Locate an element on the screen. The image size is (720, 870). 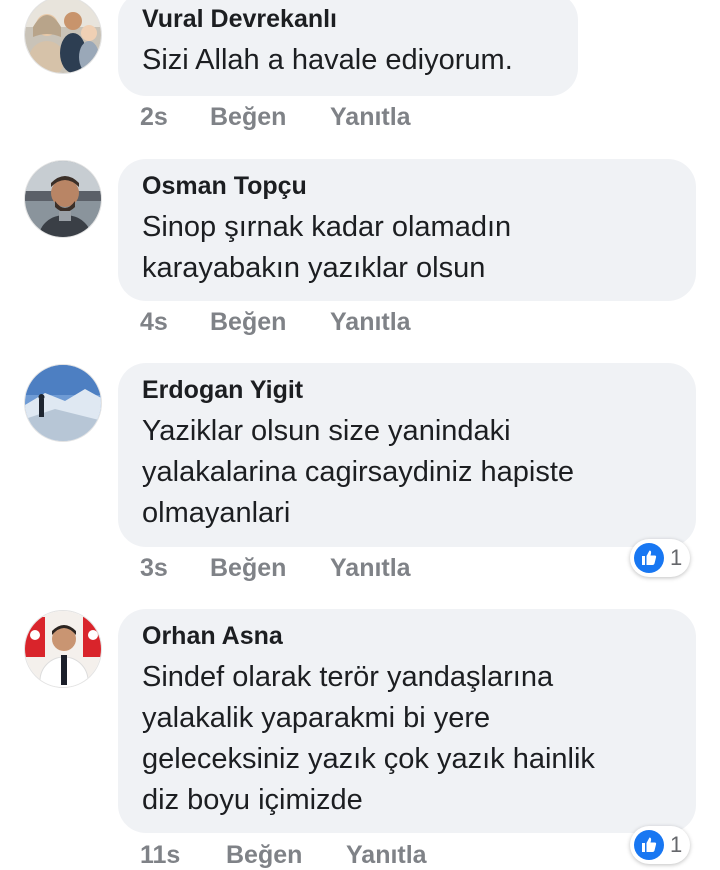
comment-actions: 2s Beğen Yanıtla is located at coordinates (275, 117).